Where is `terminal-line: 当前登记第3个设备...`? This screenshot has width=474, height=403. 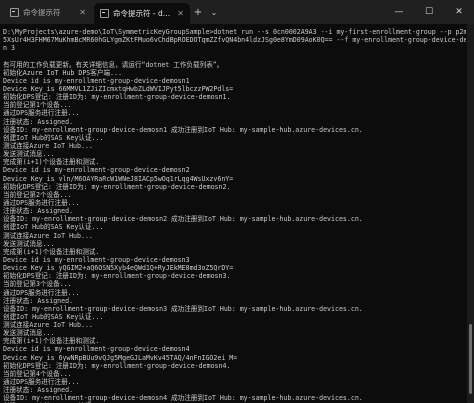 terminal-line: 当前登记第3个设备... is located at coordinates (37, 284).